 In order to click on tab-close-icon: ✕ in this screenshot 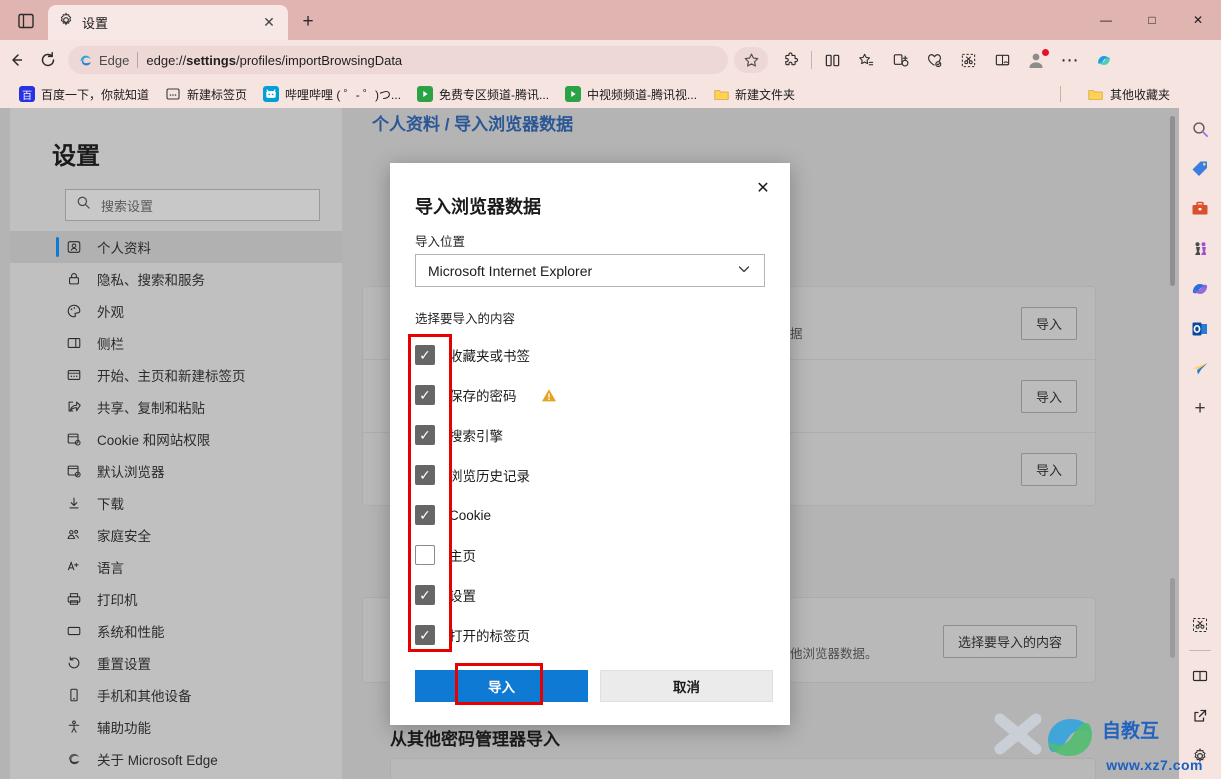, I will do `click(269, 23)`.